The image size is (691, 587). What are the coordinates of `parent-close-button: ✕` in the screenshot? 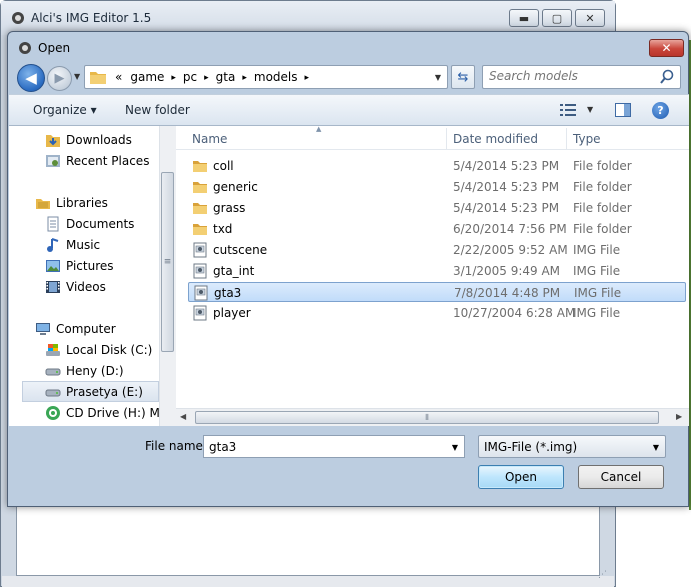 It's located at (590, 18).